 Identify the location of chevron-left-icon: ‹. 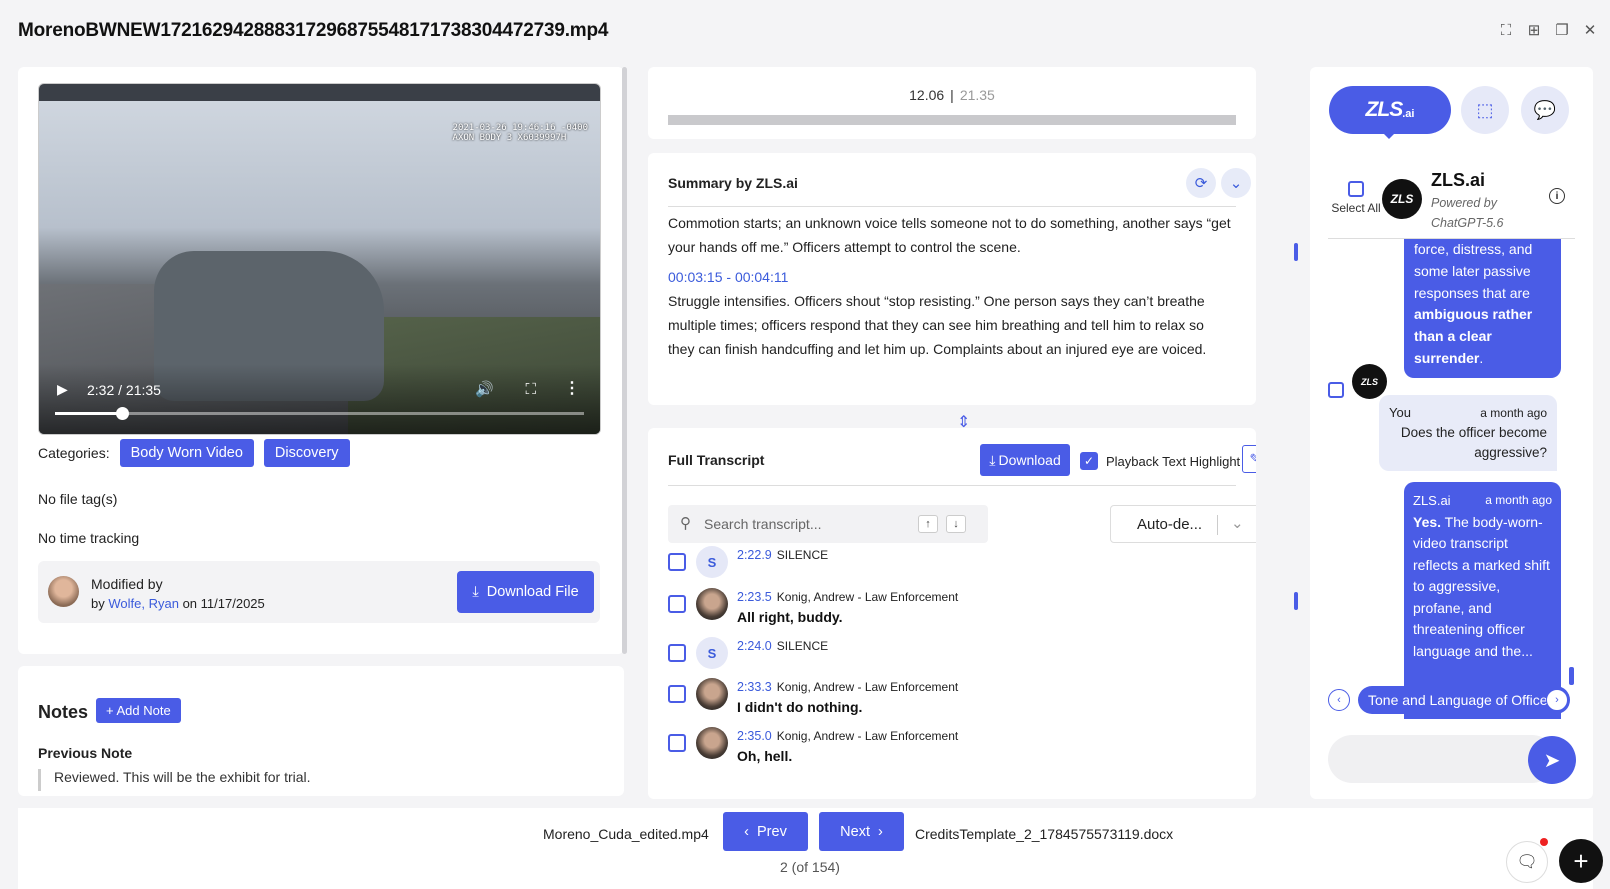
(1339, 700).